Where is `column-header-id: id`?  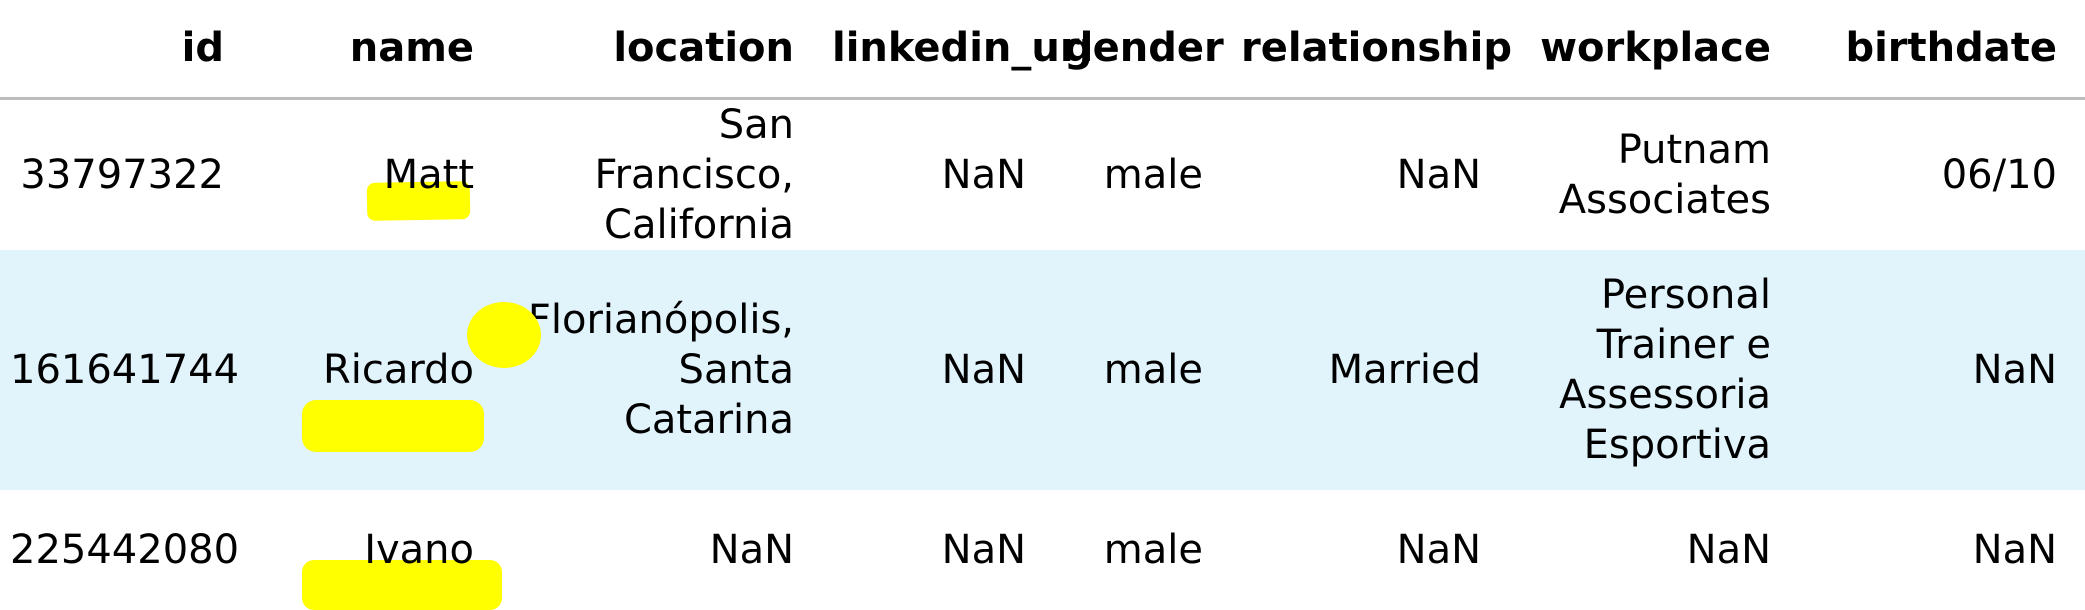
column-header-id: id is located at coordinates (126, 50).